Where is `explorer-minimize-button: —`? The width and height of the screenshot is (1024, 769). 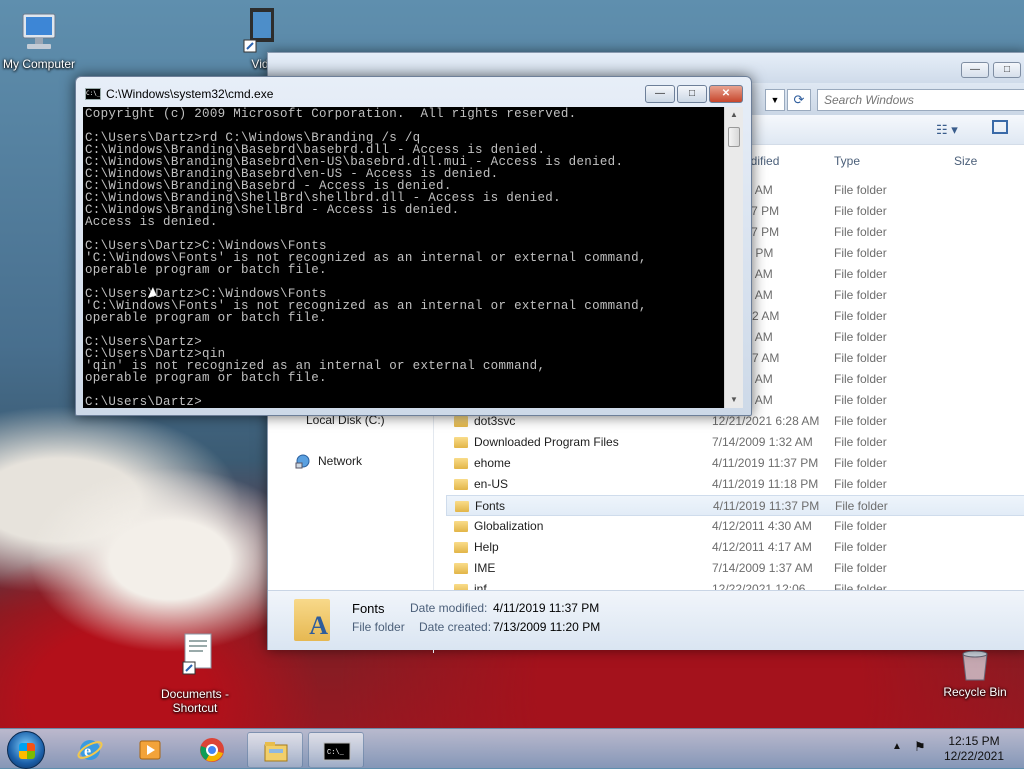 explorer-minimize-button: — is located at coordinates (975, 70).